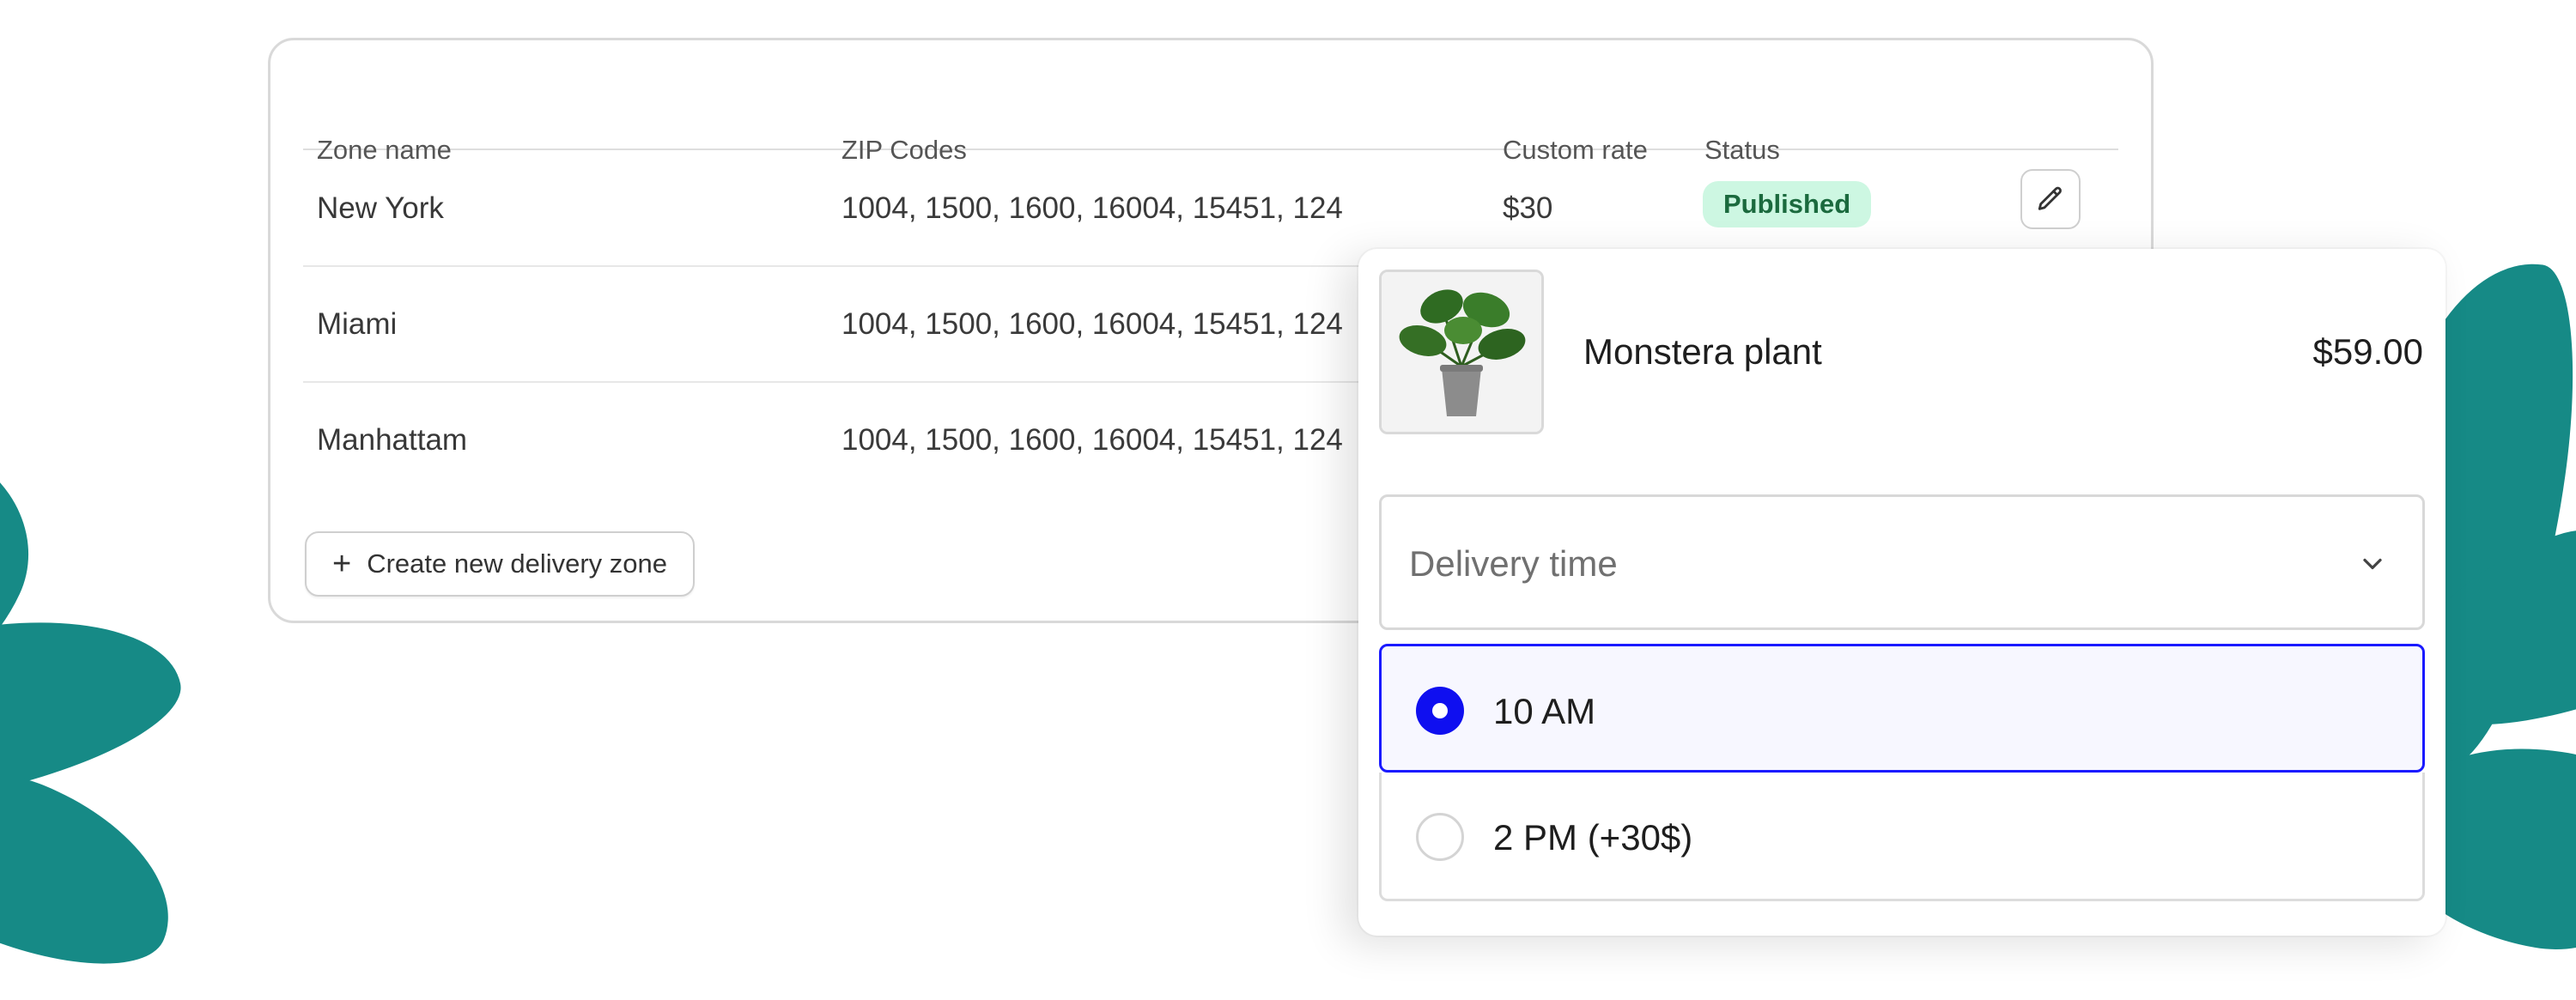 The width and height of the screenshot is (2576, 1000). I want to click on product-name: Monstera plant, so click(1703, 351).